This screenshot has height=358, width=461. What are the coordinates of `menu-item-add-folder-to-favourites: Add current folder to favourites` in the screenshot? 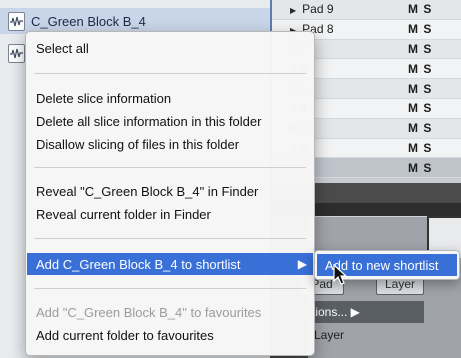 It's located at (170, 335).